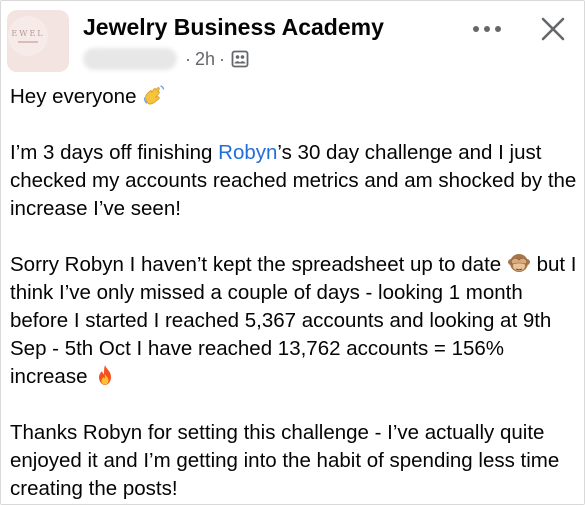 This screenshot has height=505, width=585. I want to click on waving-hand-emoji, so click(154, 95).